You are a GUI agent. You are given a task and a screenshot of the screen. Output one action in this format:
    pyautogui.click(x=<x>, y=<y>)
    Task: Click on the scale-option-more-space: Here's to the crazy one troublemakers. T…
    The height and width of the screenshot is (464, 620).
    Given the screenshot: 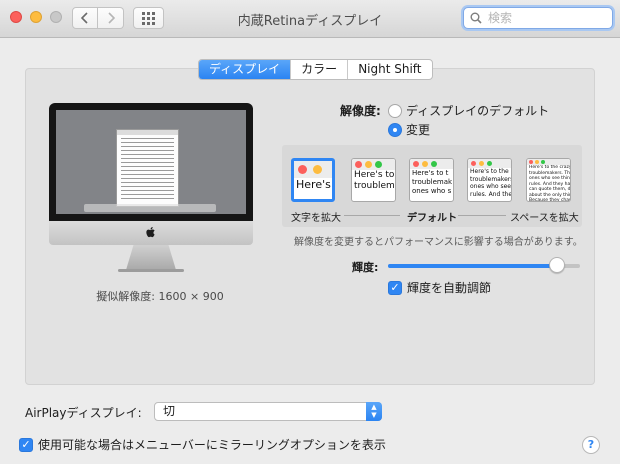 What is the action you would take?
    pyautogui.click(x=548, y=180)
    